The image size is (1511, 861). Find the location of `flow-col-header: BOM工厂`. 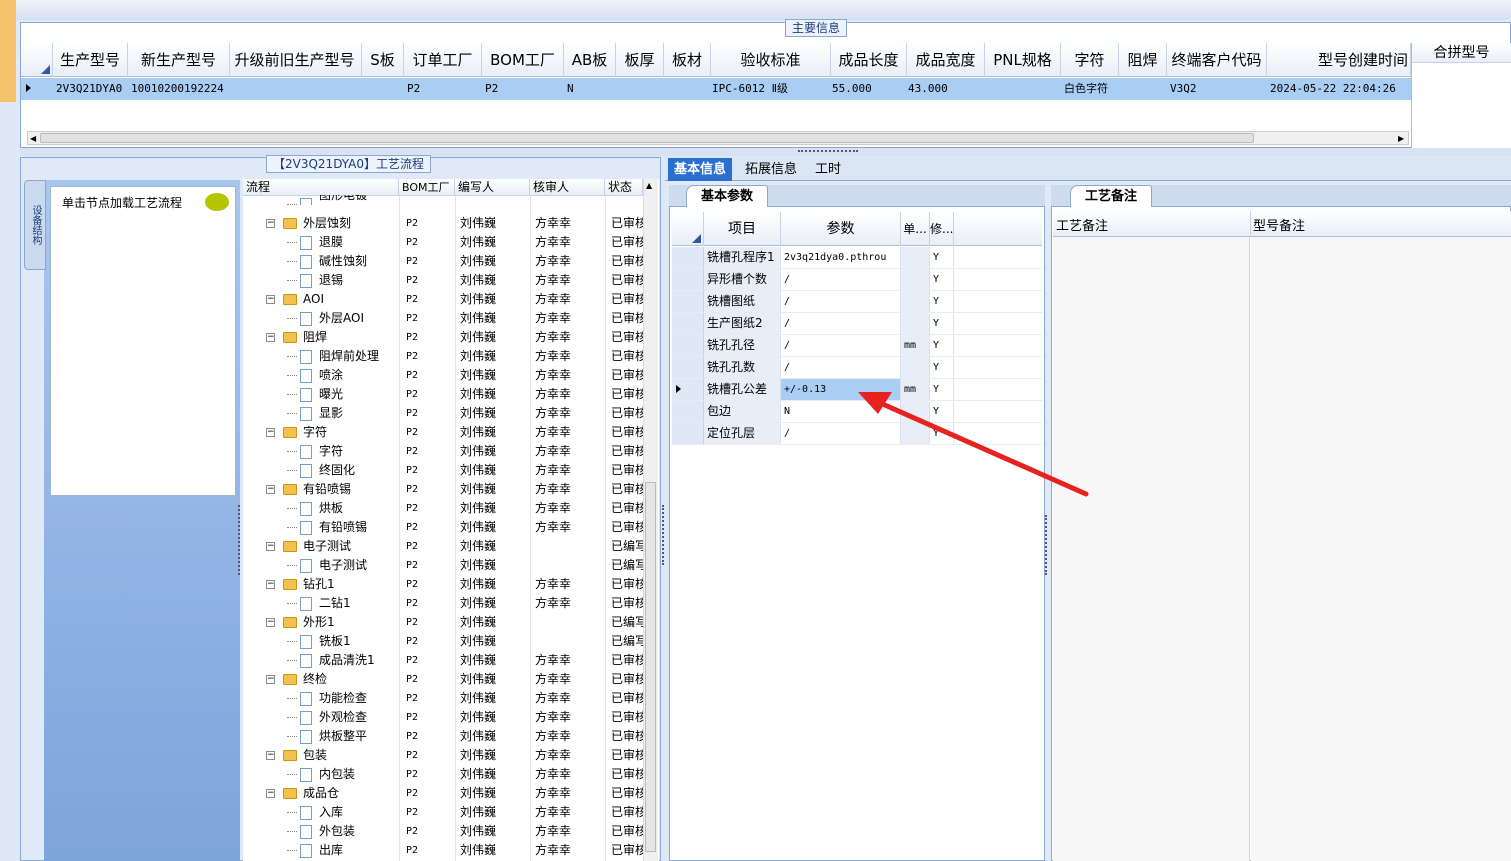

flow-col-header: BOM工厂 is located at coordinates (427, 187).